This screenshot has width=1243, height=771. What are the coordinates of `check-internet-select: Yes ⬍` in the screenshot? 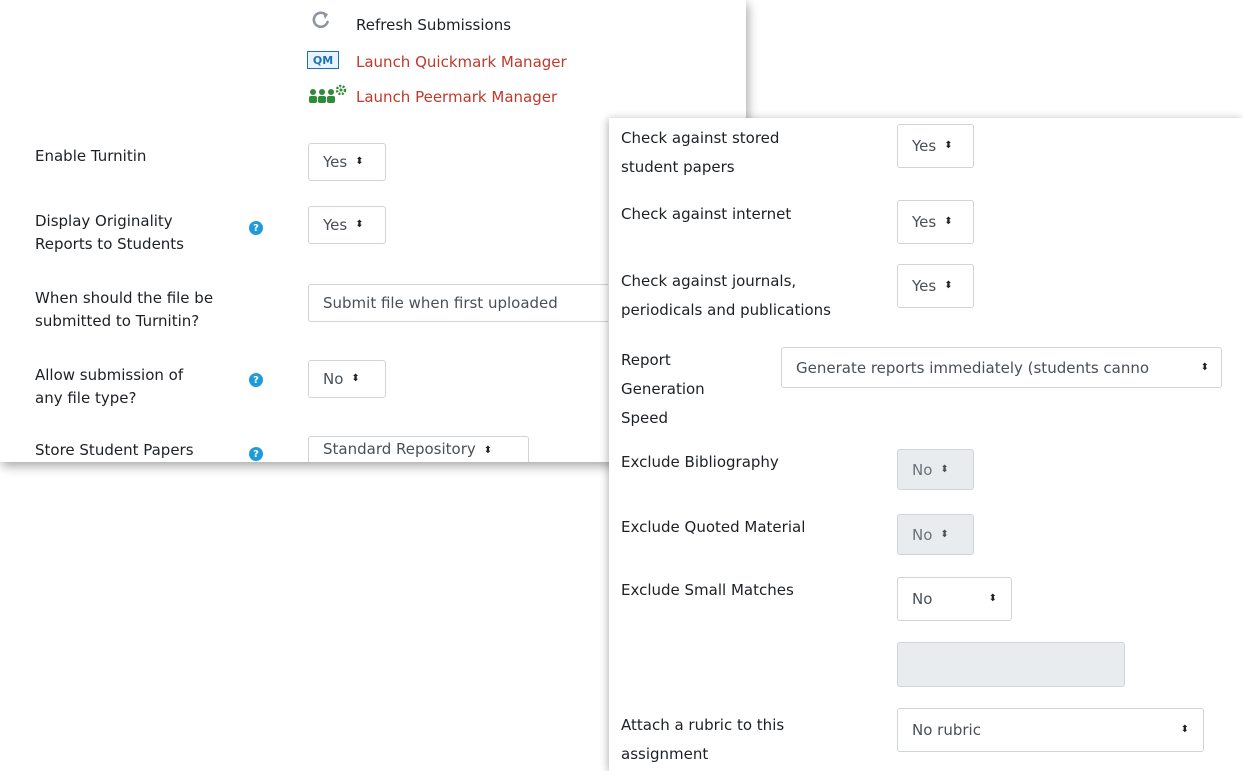 It's located at (935, 222).